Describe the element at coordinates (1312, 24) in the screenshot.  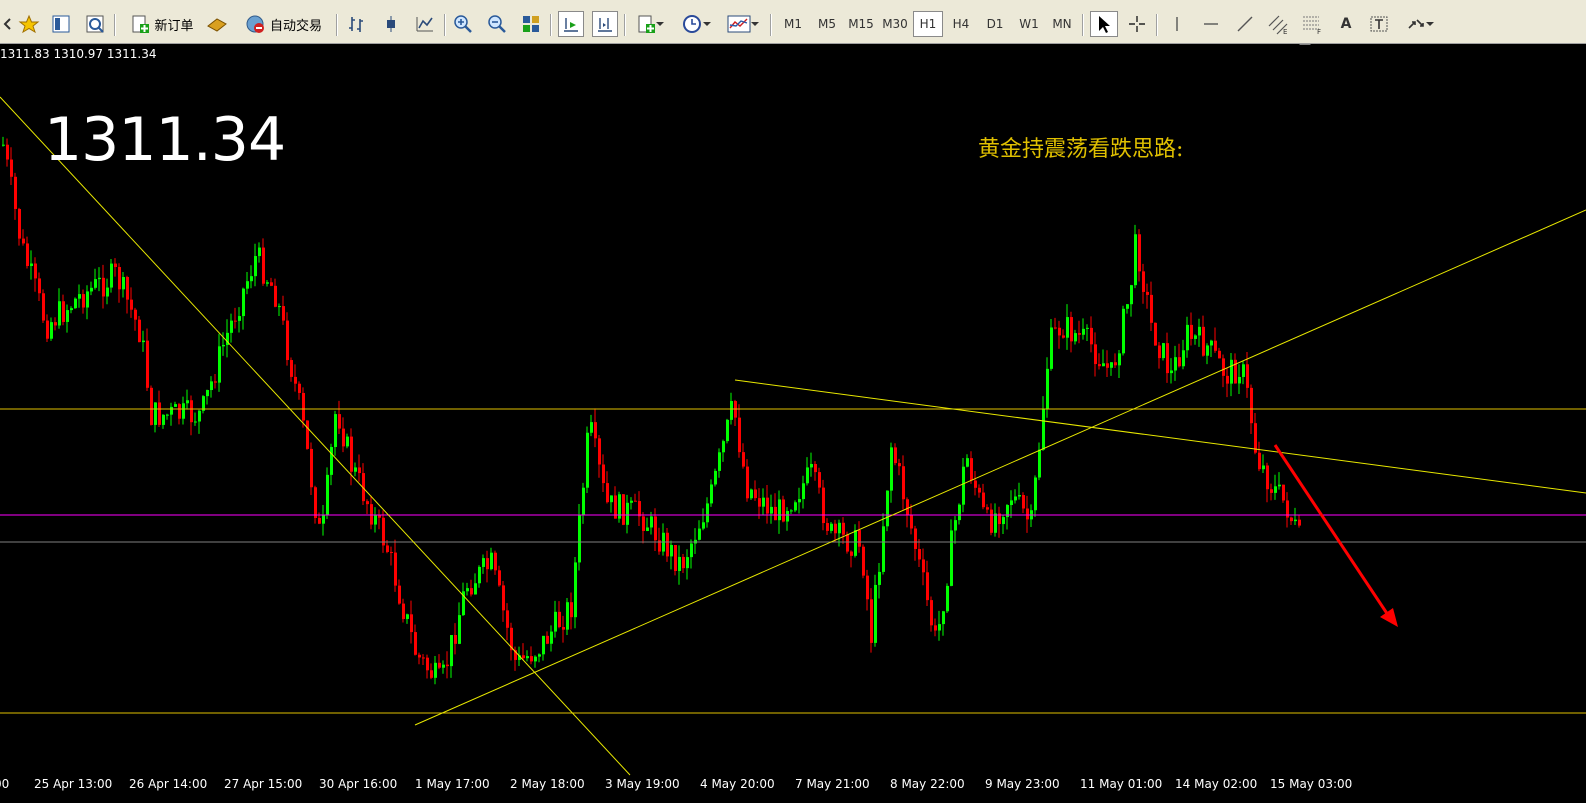
I see `fibonacci-retracement-icon: F` at that location.